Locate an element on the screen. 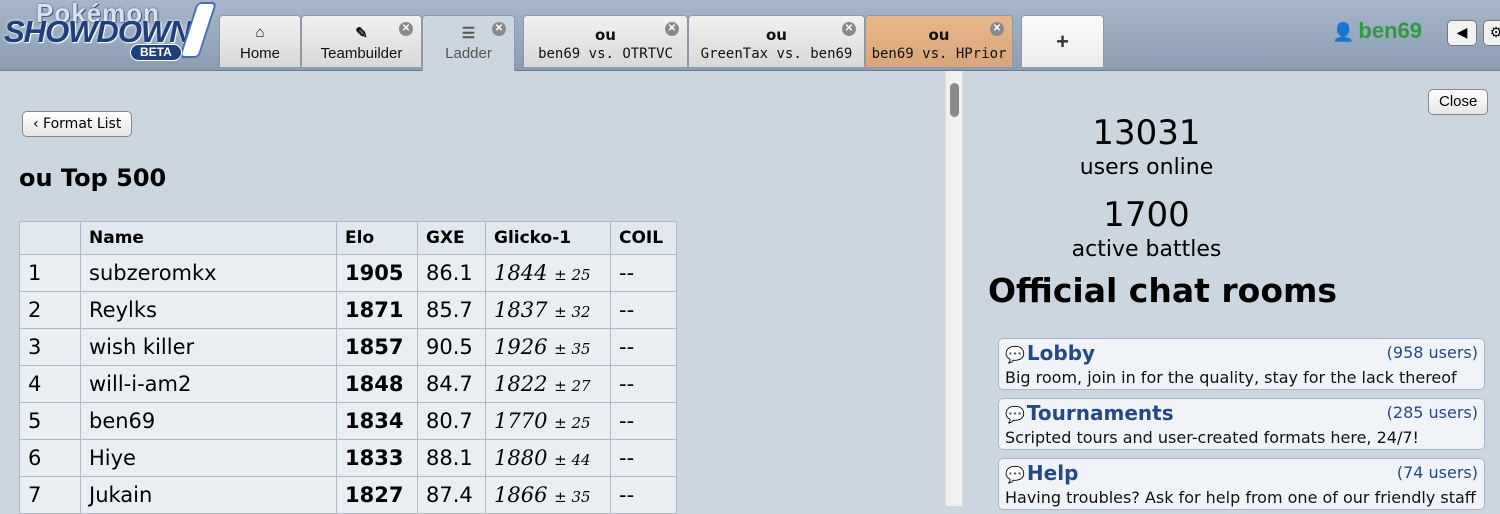  table-row: 1 subzeromkx 1905 86.1 1844 ± 25 -- is located at coordinates (348, 273).